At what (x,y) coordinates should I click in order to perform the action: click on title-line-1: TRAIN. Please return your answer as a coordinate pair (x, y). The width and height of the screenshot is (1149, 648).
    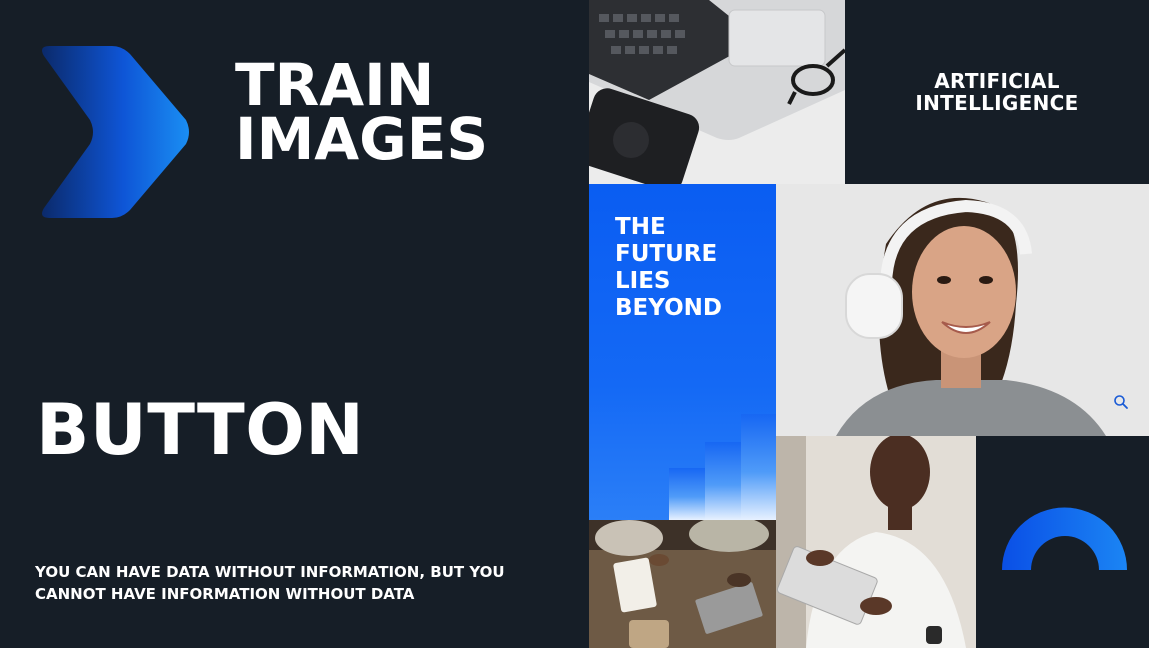
    Looking at the image, I should click on (335, 85).